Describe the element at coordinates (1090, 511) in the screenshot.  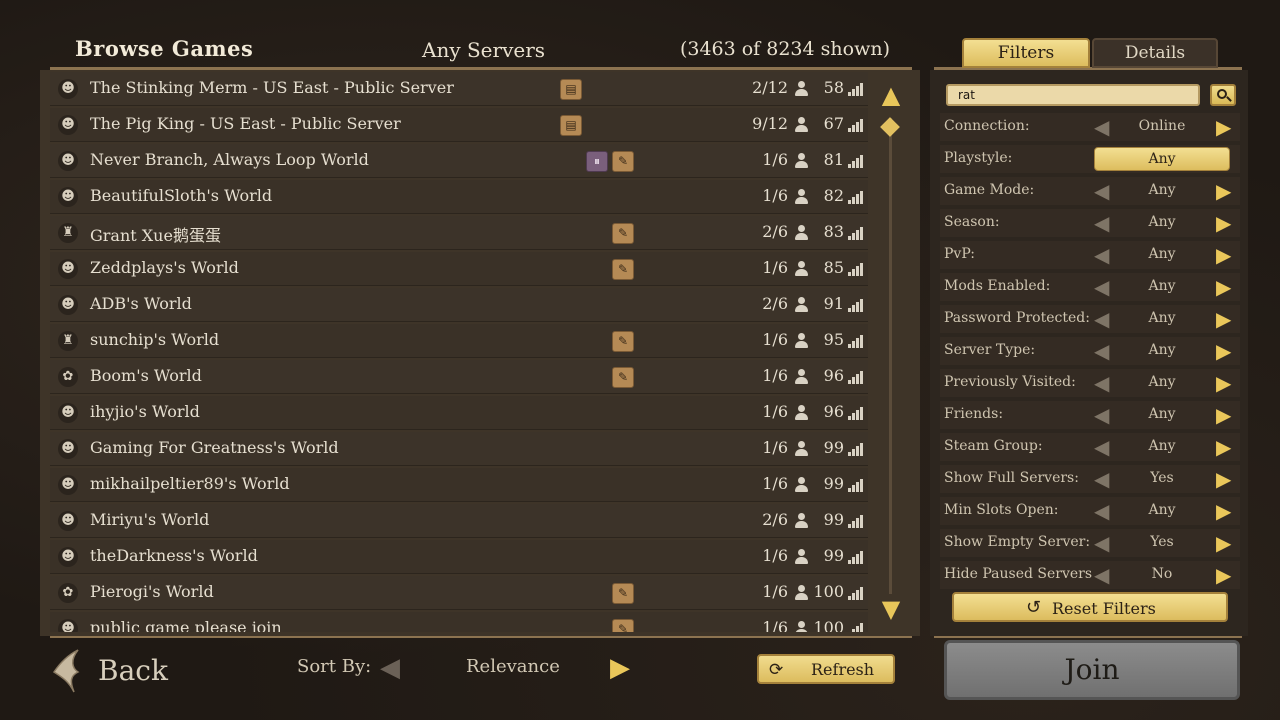
I see `filter-row: Min Slots Open: ◀ Any ▶` at that location.